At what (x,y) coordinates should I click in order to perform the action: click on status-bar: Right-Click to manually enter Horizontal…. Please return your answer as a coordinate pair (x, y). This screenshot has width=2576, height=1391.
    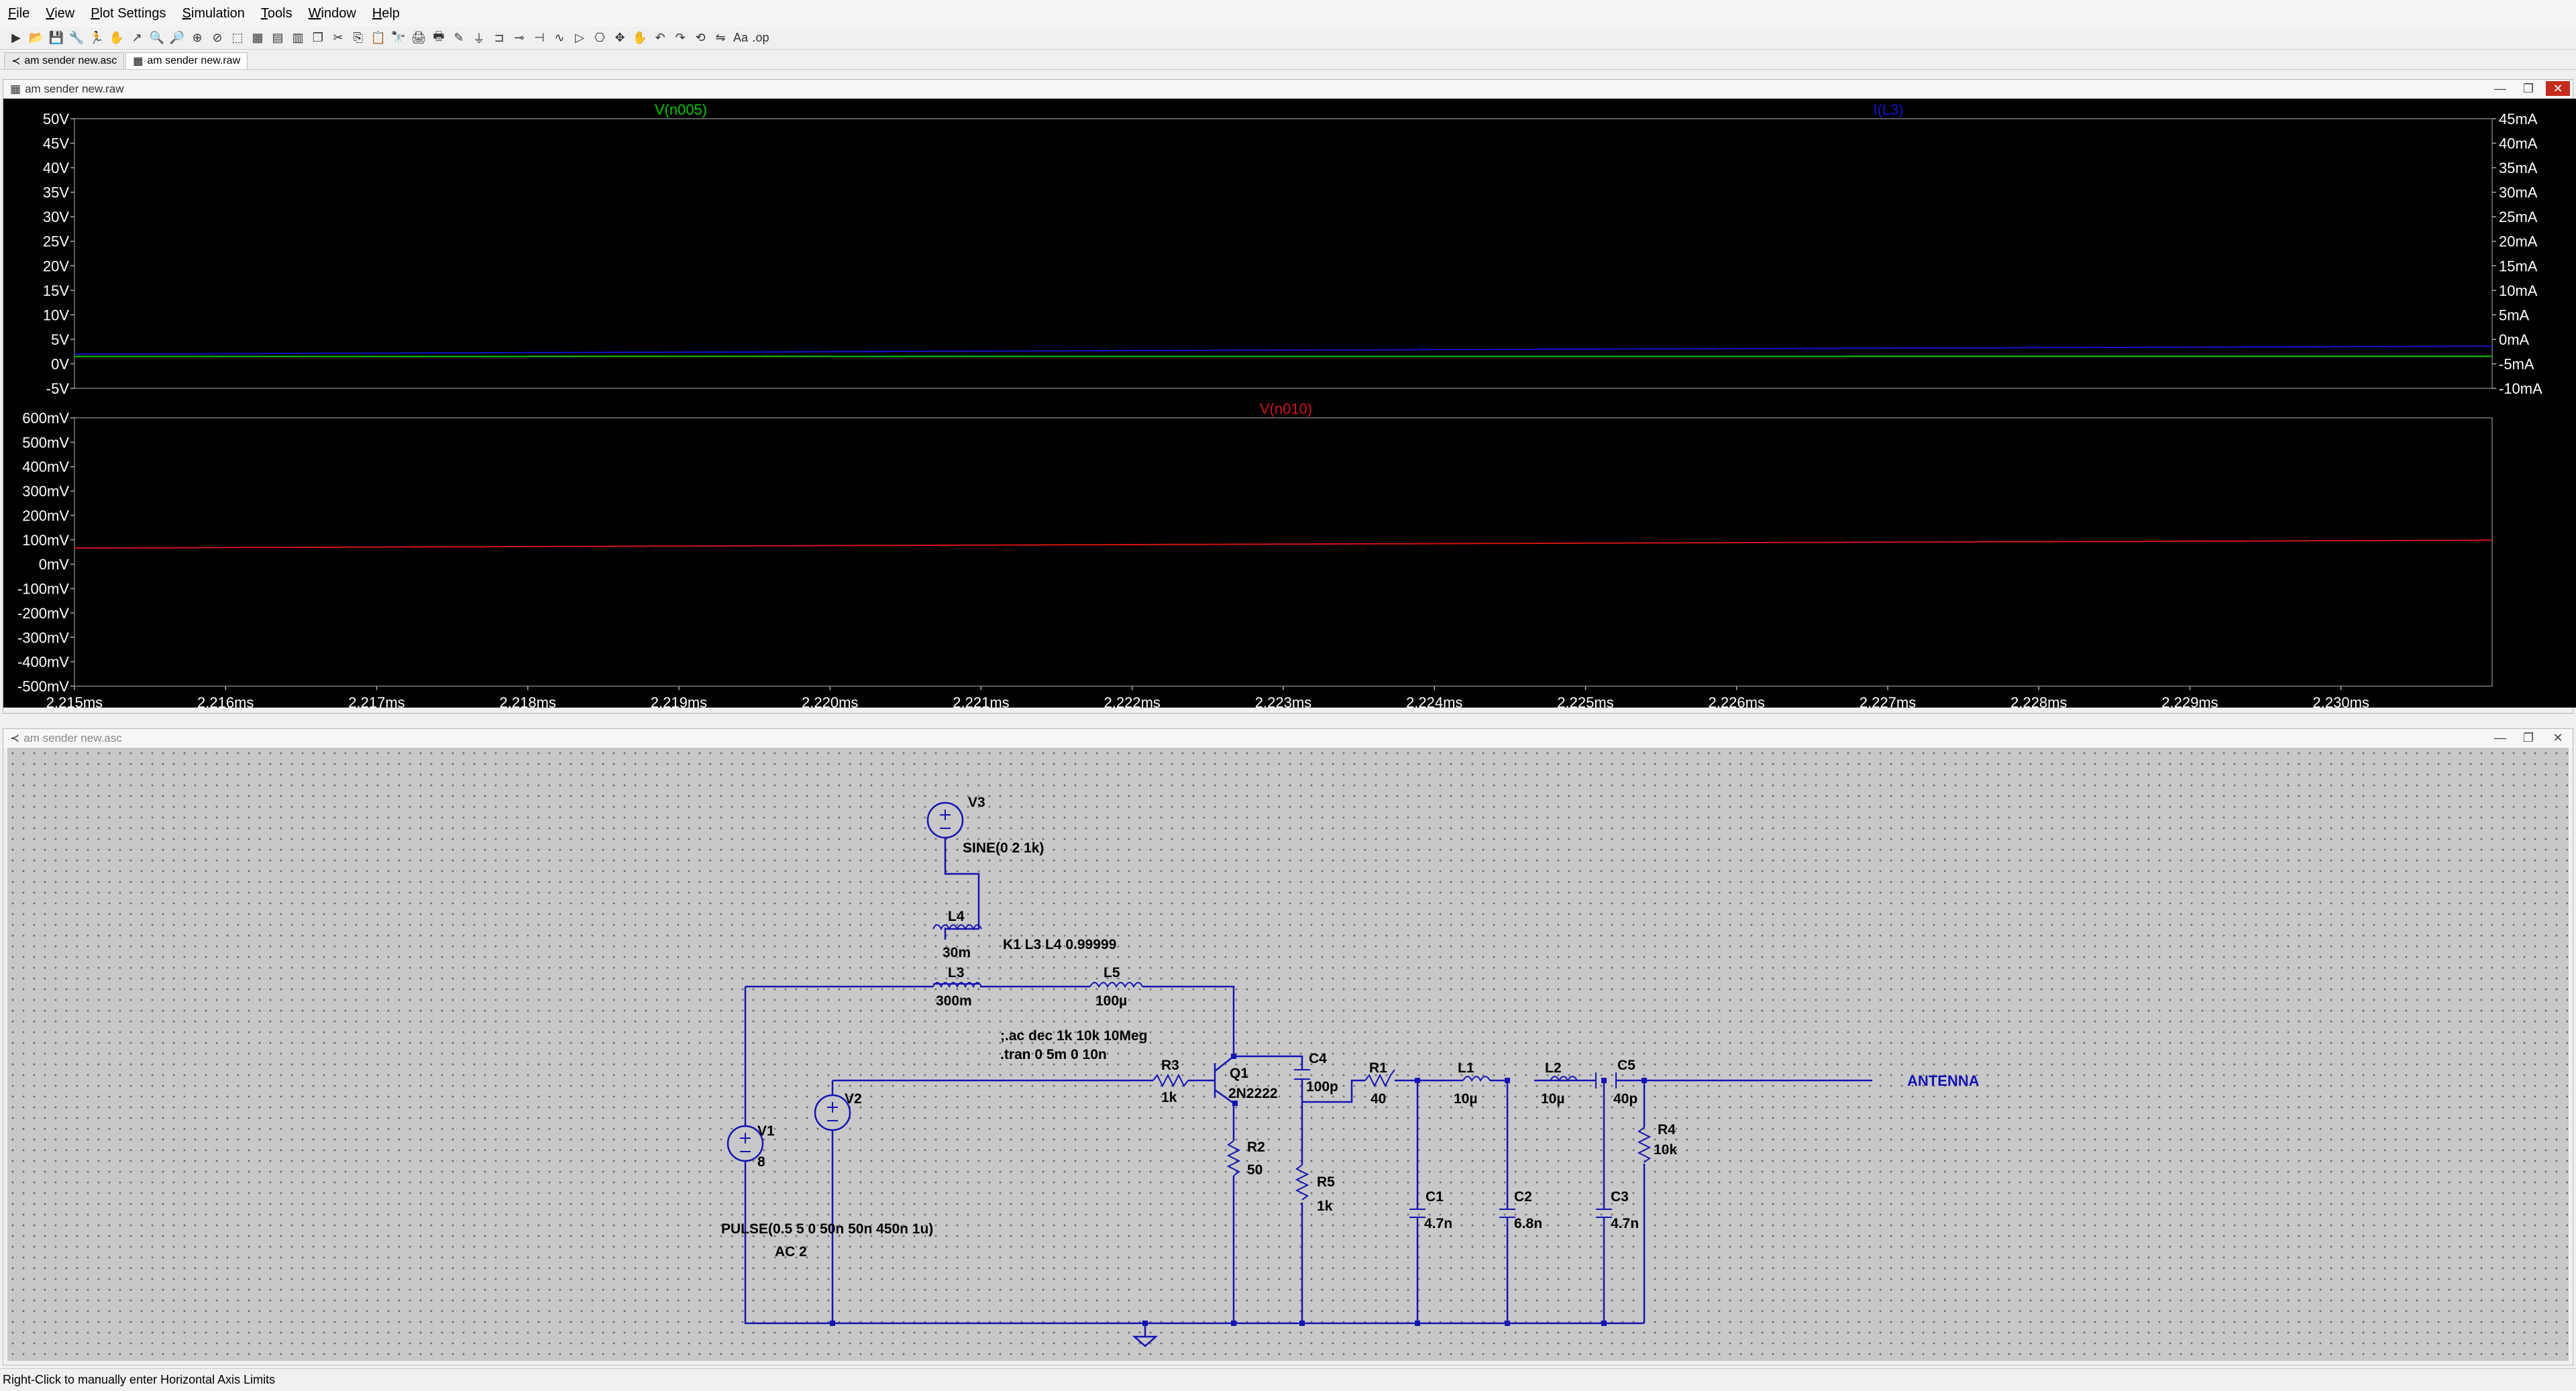
    Looking at the image, I should click on (1288, 1380).